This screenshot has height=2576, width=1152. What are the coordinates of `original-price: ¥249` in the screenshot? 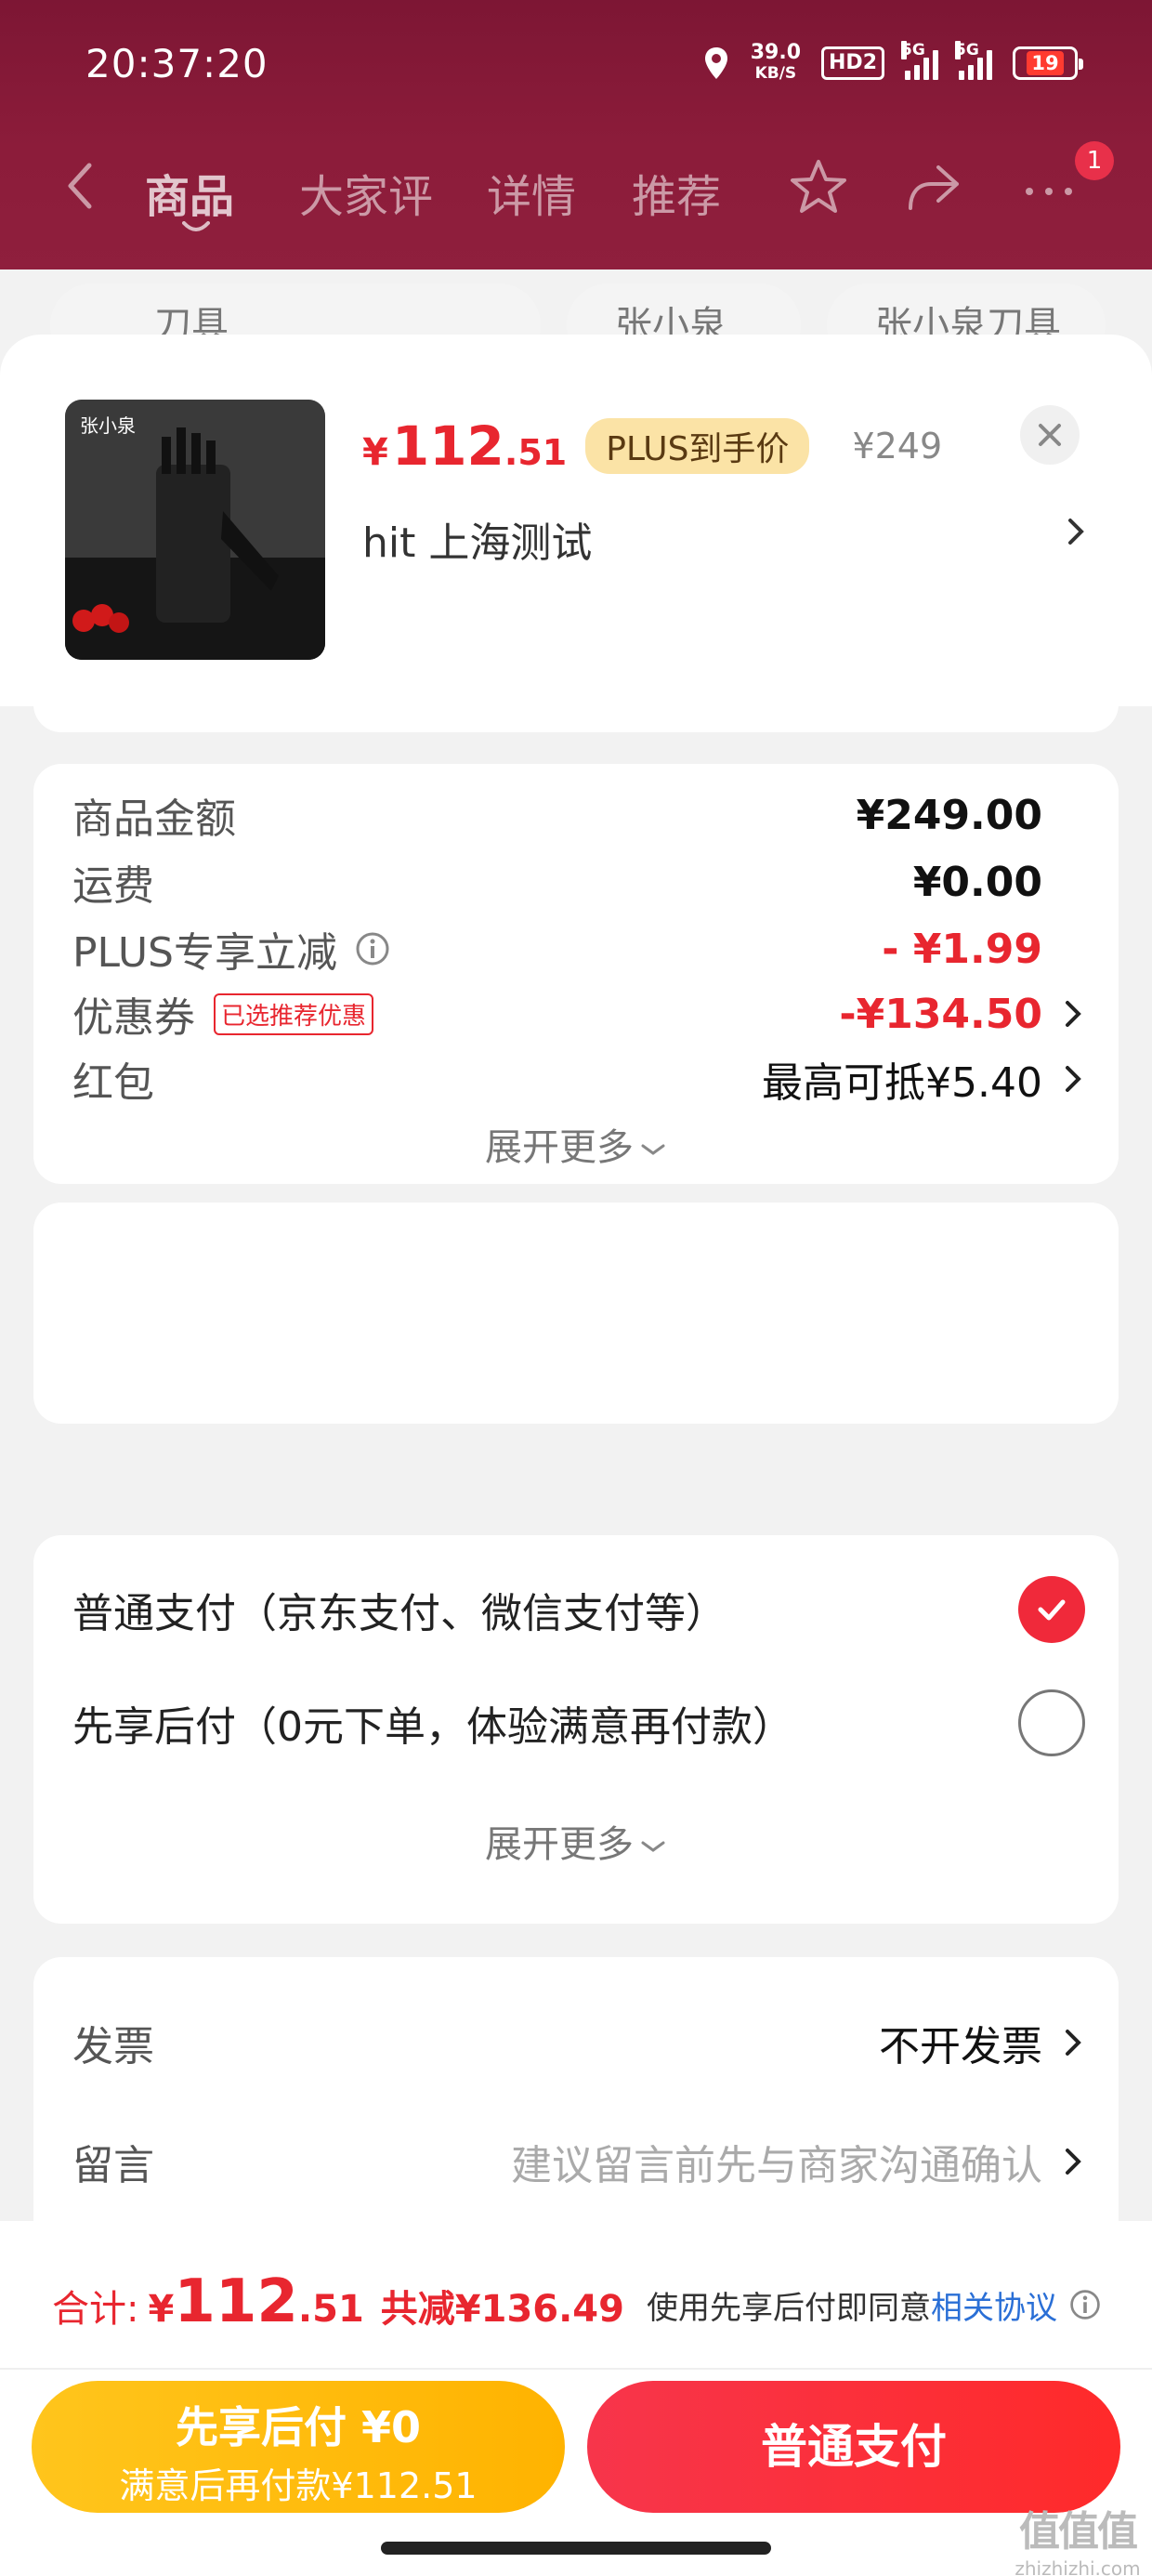 It's located at (897, 446).